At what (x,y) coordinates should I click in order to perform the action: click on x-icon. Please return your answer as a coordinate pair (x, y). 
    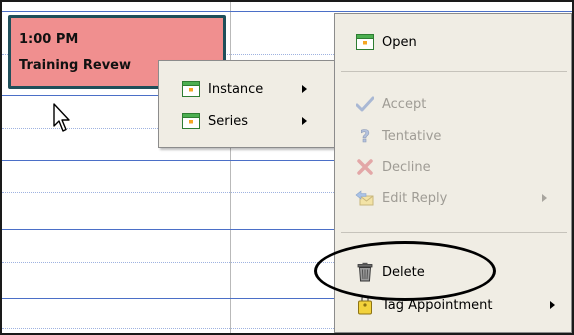
    Looking at the image, I should click on (365, 167).